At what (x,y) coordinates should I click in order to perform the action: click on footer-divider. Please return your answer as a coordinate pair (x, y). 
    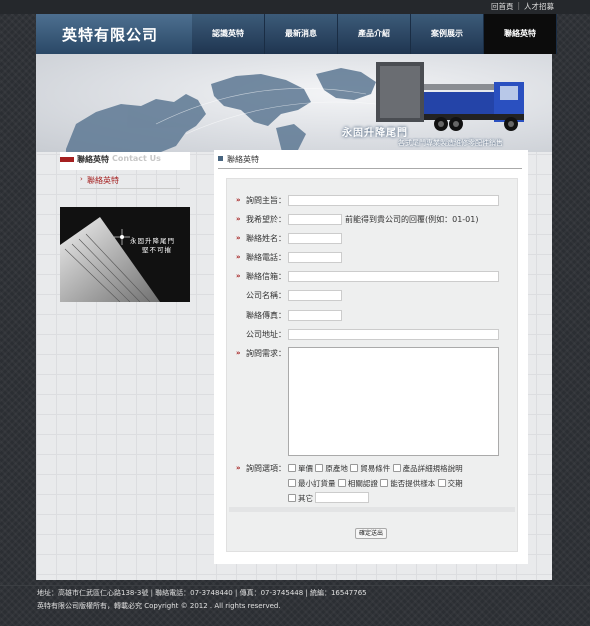
    Looking at the image, I should click on (295, 585).